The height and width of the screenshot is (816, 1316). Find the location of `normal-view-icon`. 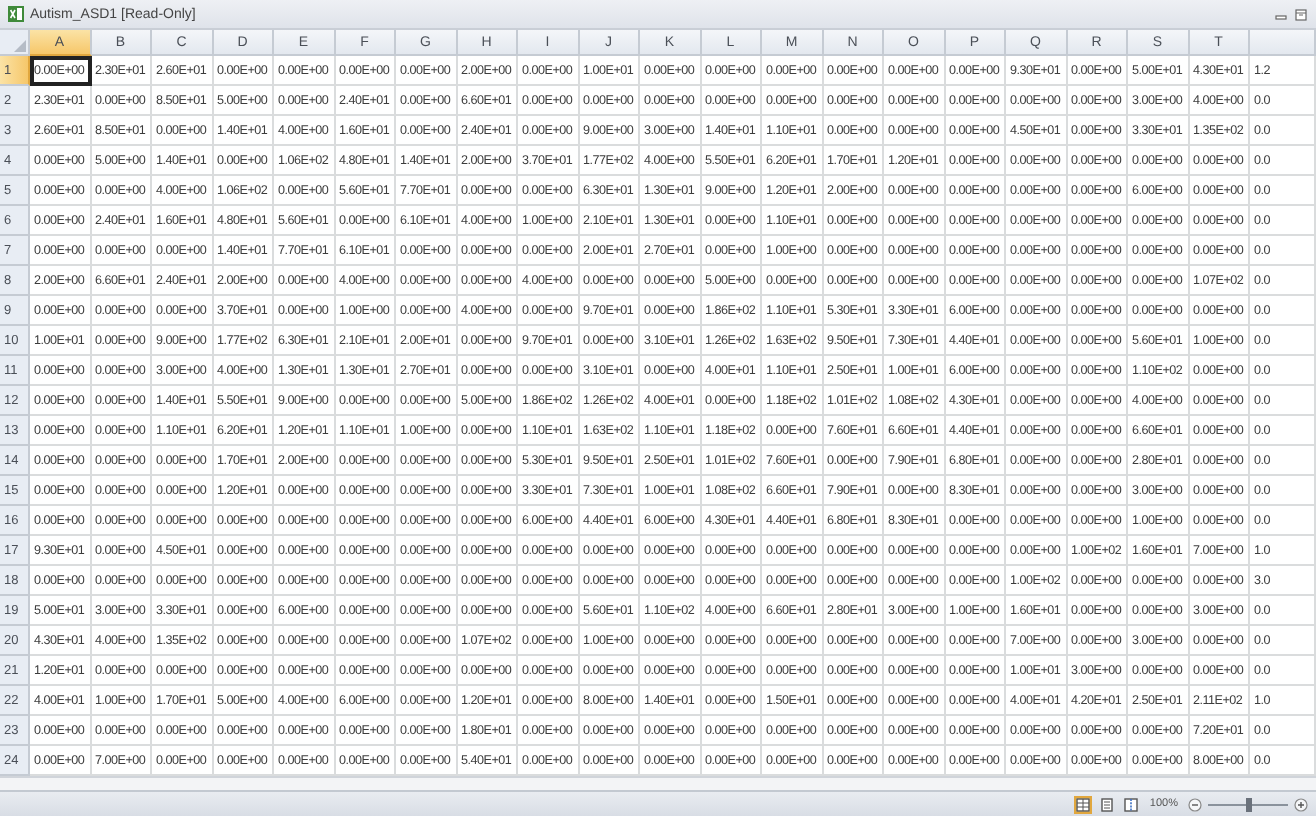

normal-view-icon is located at coordinates (1082, 804).